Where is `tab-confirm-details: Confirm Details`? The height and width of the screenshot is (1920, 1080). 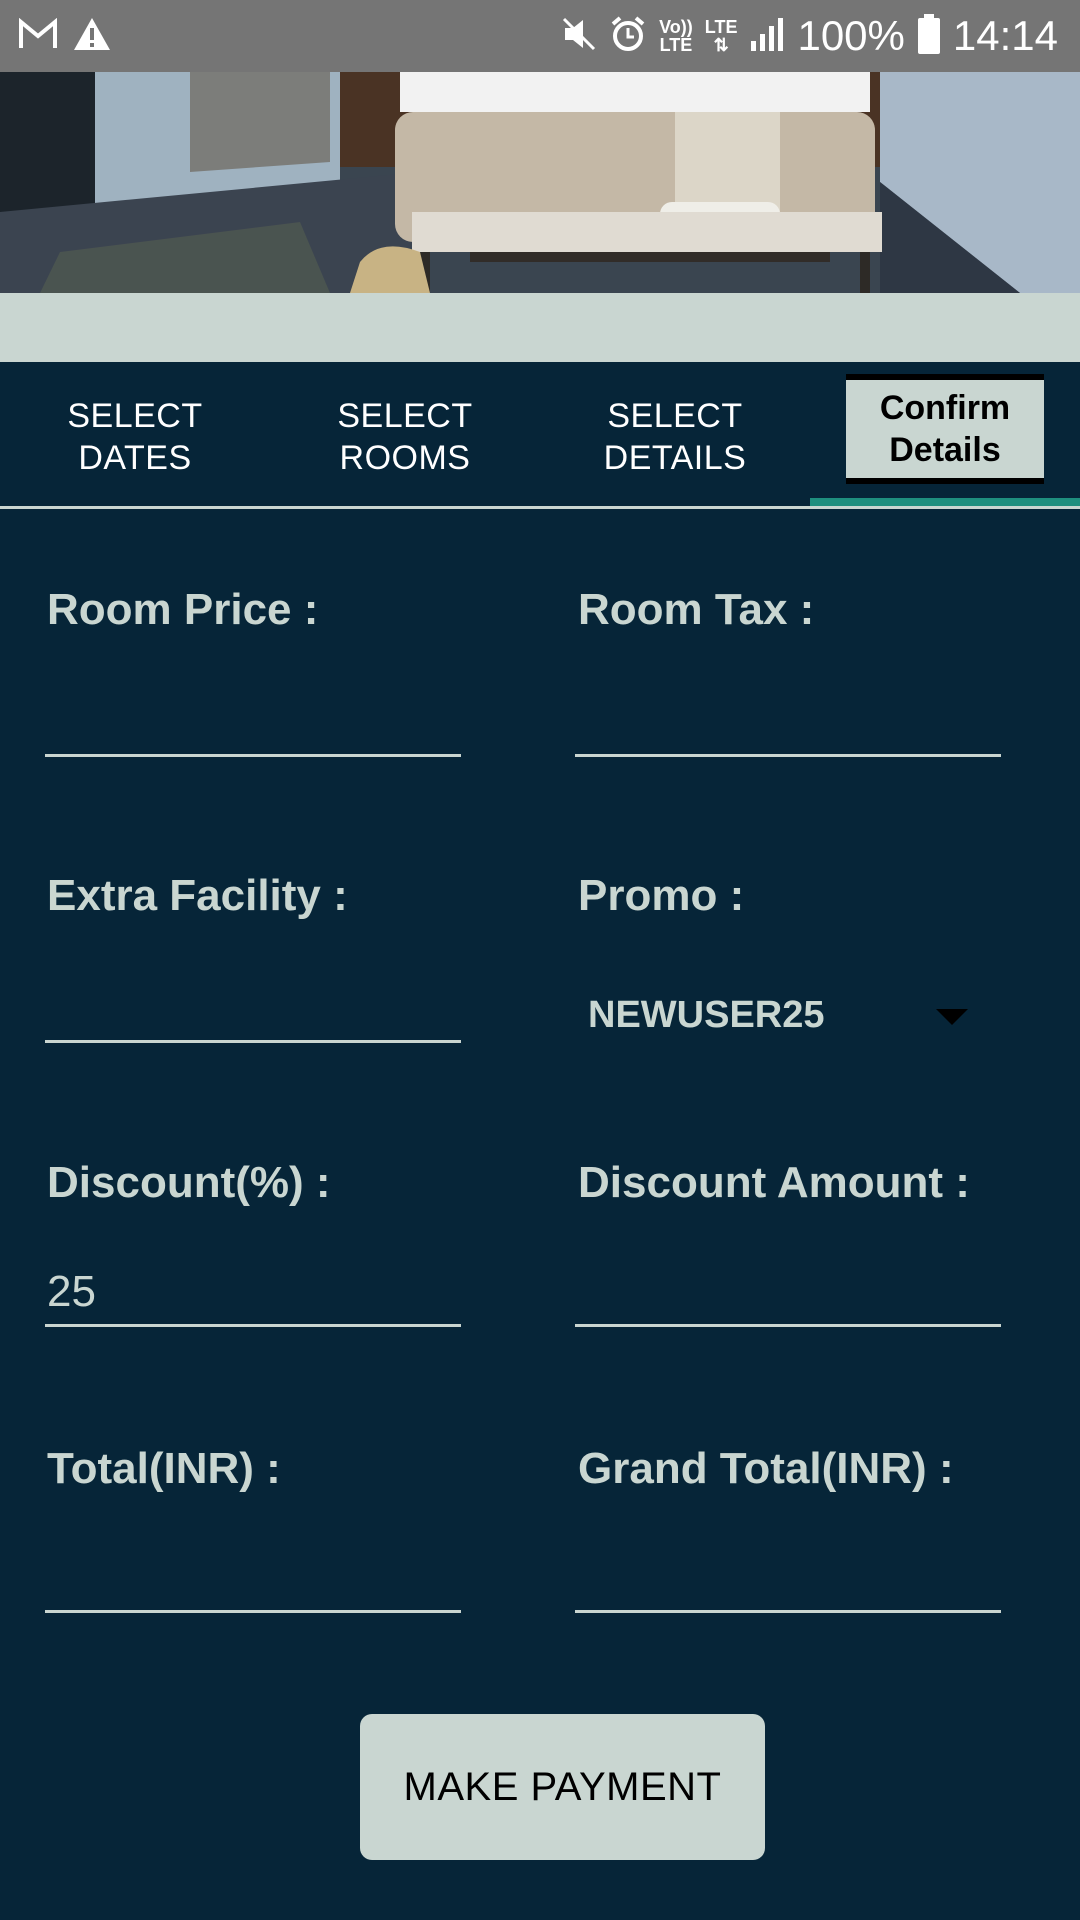 tab-confirm-details: Confirm Details is located at coordinates (945, 429).